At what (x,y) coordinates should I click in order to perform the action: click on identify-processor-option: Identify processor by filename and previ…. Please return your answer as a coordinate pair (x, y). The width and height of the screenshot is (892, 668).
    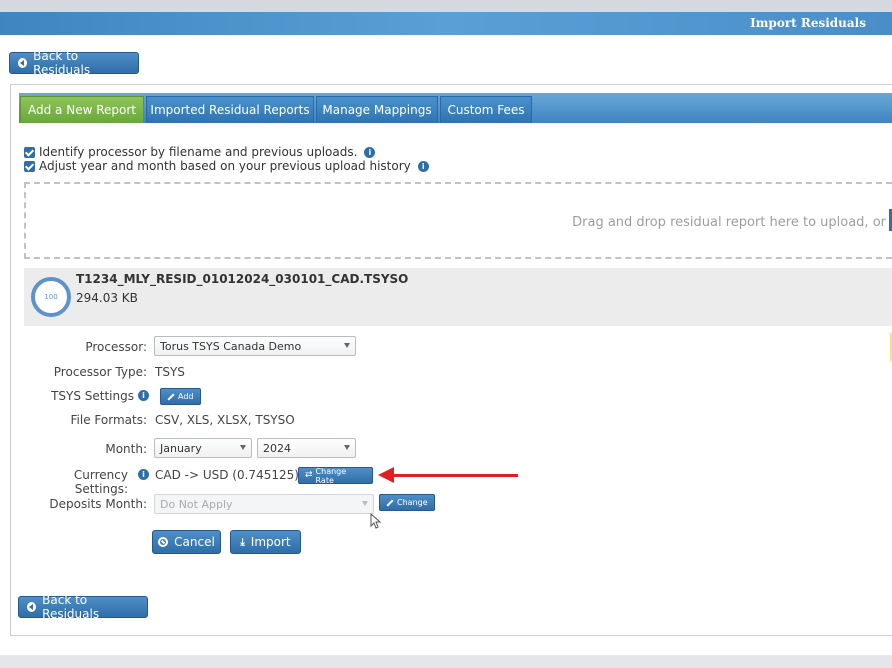
    Looking at the image, I should click on (200, 152).